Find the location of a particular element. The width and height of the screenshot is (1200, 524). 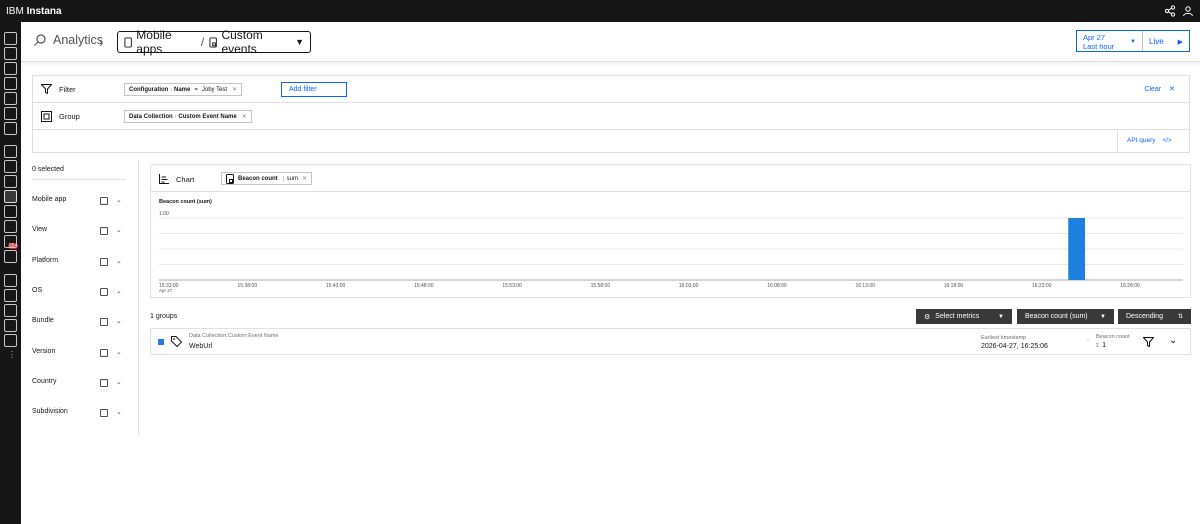

remove-group-icon: ✕ is located at coordinates (244, 116).